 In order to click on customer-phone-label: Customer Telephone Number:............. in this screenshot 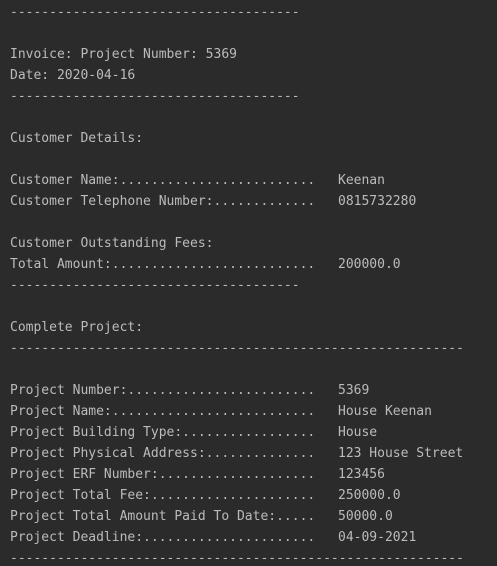, I will do `click(163, 201)`.